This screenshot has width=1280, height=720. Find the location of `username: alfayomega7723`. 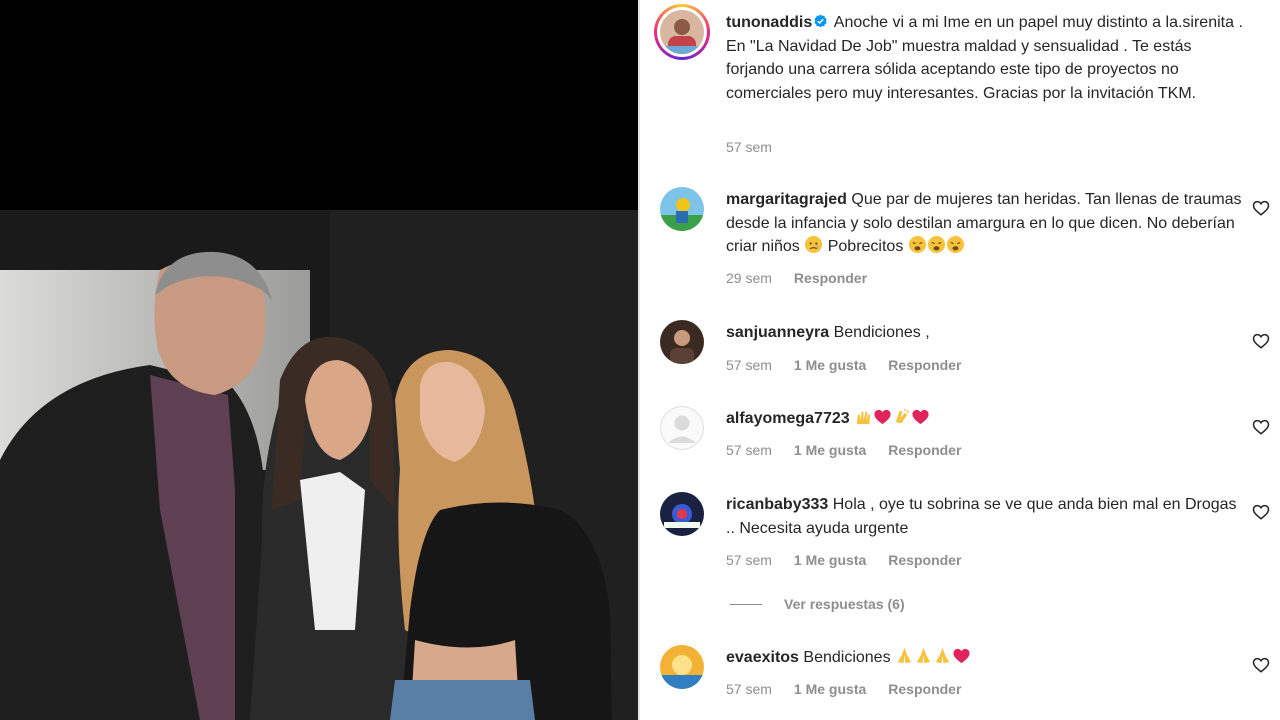

username: alfayomega7723 is located at coordinates (788, 418).